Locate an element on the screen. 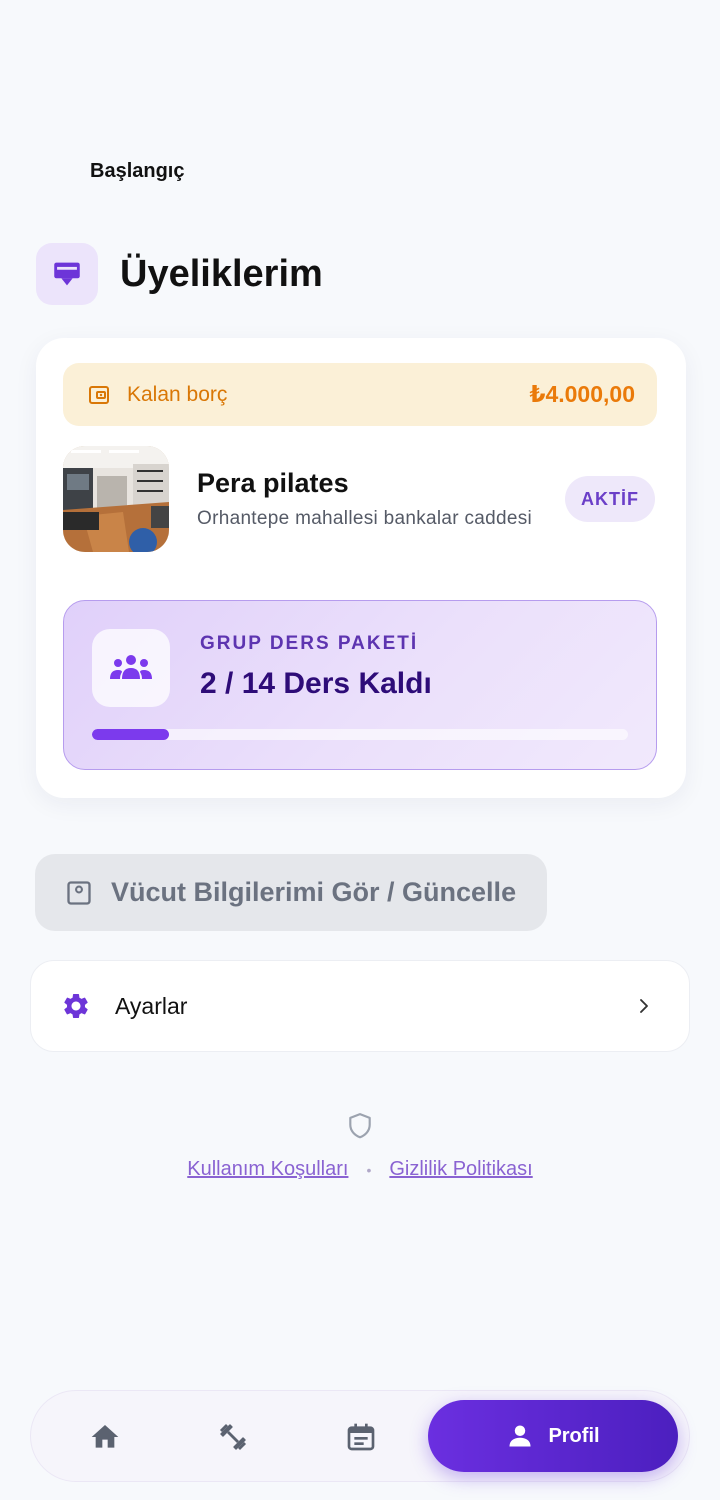 The image size is (720, 1500). page-header: Üyeliklerim is located at coordinates (179, 274).